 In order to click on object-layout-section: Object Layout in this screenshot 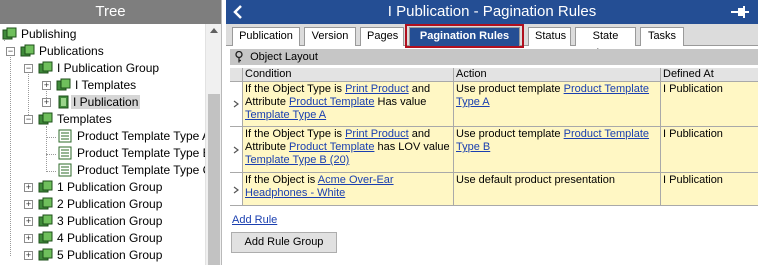, I will do `click(494, 57)`.